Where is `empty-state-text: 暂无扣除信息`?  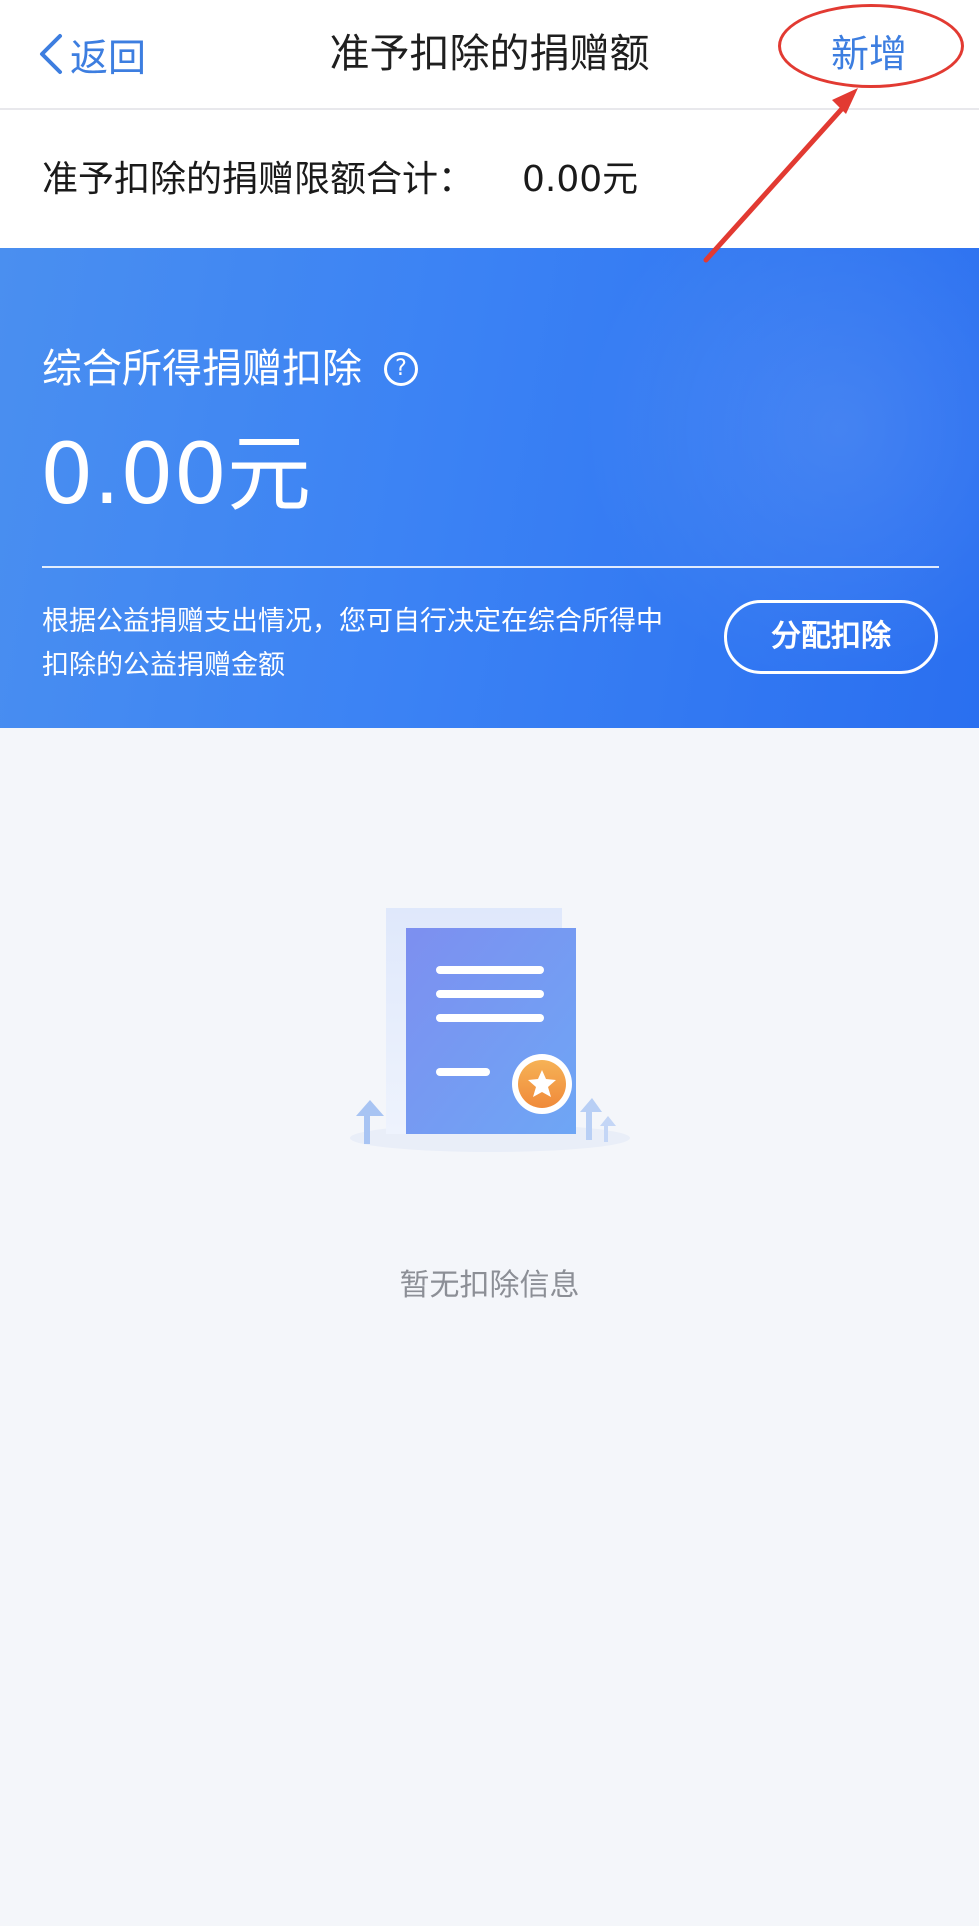 empty-state-text: 暂无扣除信息 is located at coordinates (489, 1285).